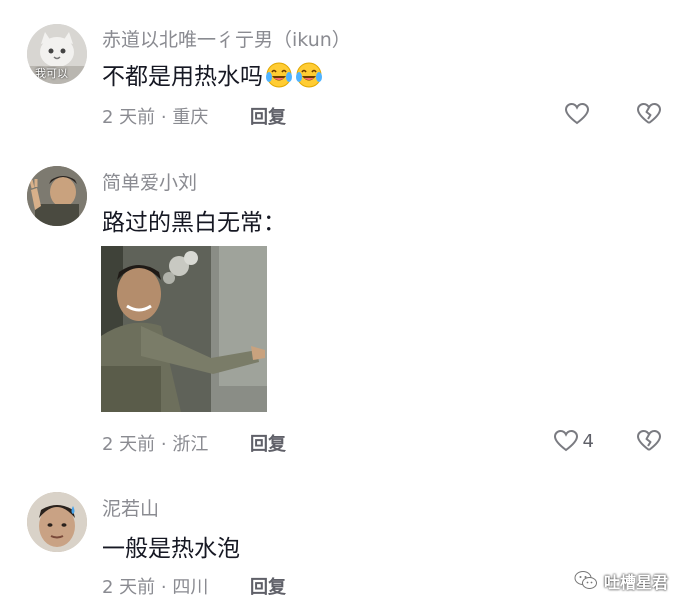 The image size is (690, 613). What do you see at coordinates (182, 77) in the screenshot?
I see `comment-text-content: 不都是用热水吗` at bounding box center [182, 77].